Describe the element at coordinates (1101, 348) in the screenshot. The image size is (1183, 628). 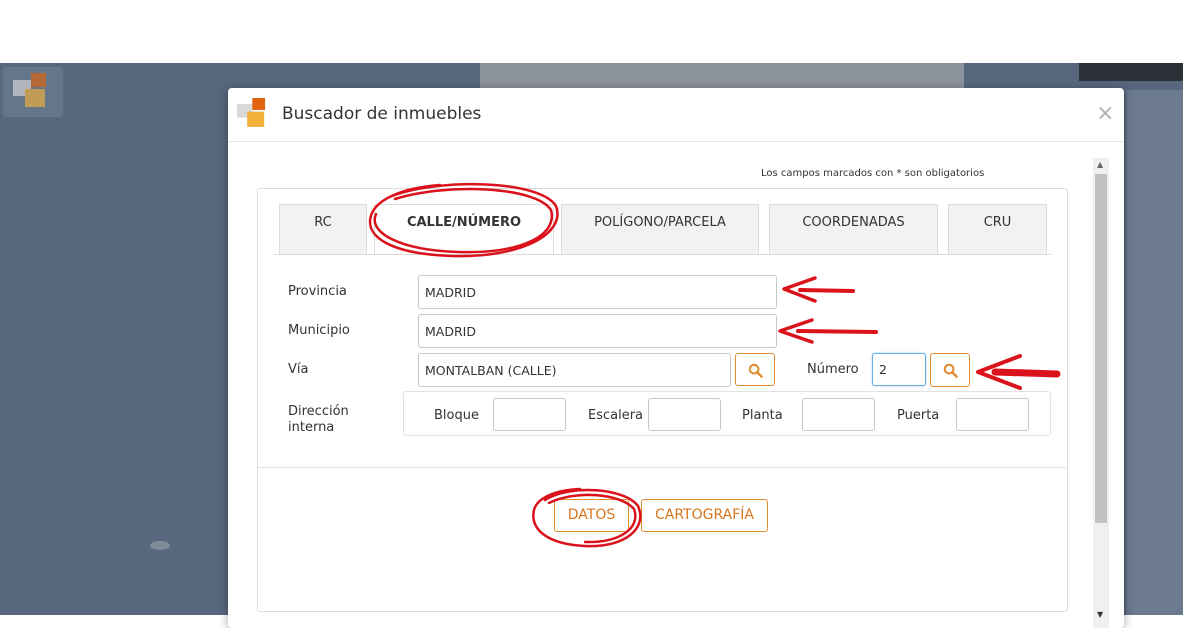
I see `scroll-thumb` at that location.